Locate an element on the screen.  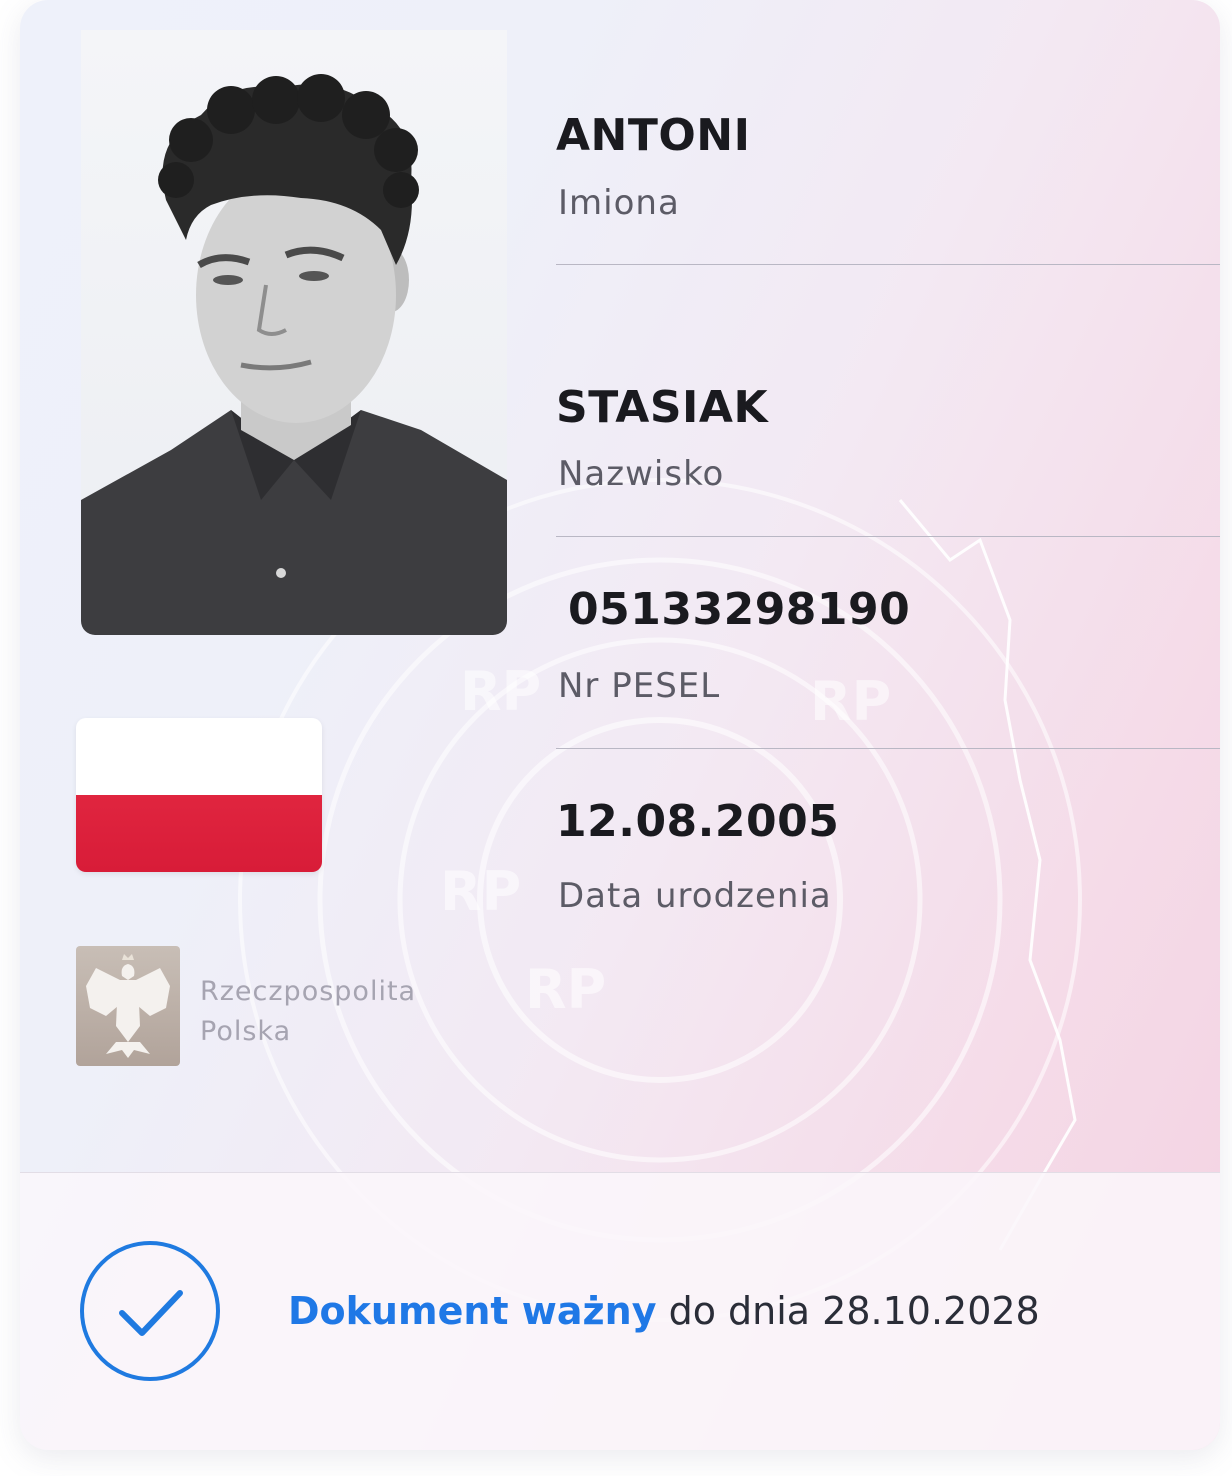
validity-date: do dnia 28.10.2028 is located at coordinates (854, 1311).